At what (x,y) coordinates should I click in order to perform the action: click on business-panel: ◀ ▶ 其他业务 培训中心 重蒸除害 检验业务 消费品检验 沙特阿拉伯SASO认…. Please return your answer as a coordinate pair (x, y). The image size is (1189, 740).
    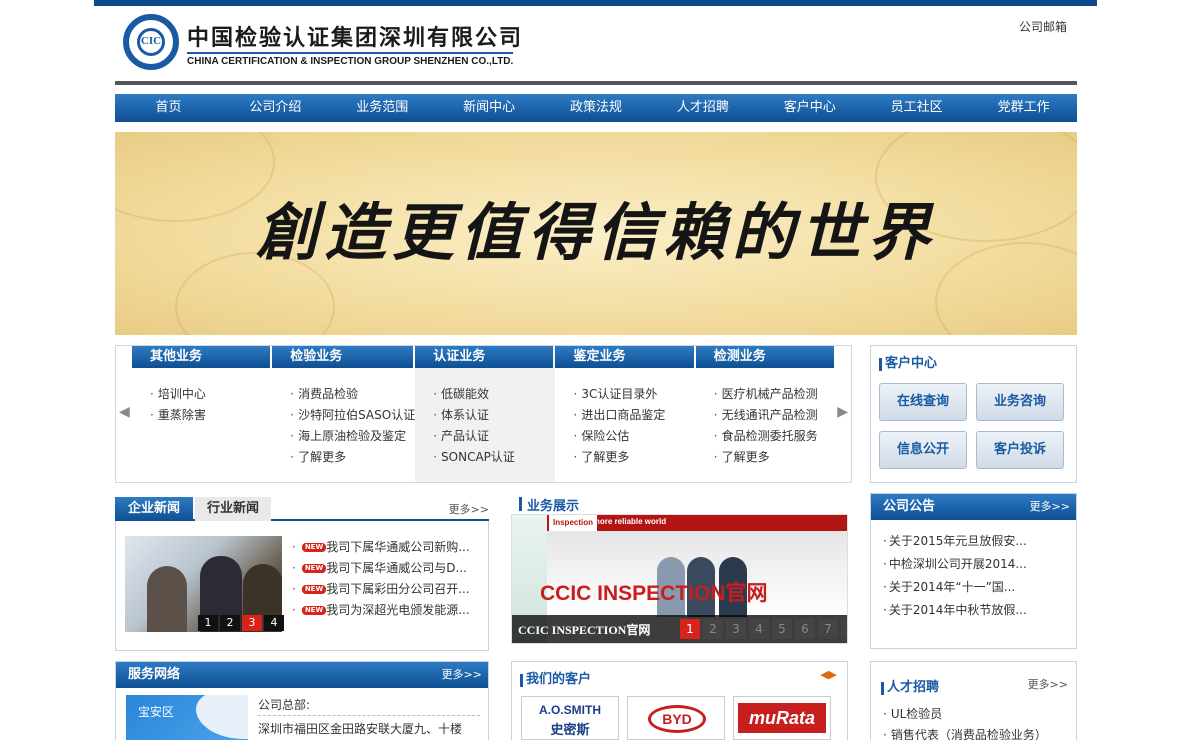
    Looking at the image, I should click on (483, 414).